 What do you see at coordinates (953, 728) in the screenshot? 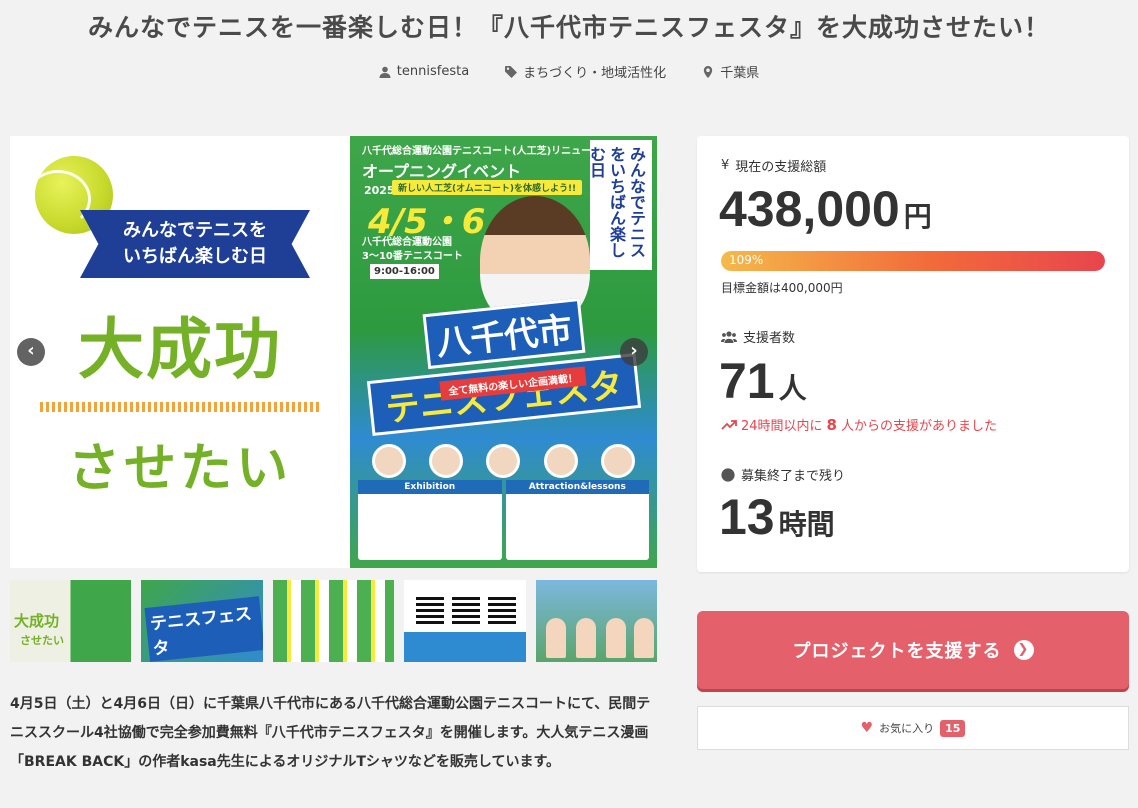
I see `favorite-count-badge: 15` at bounding box center [953, 728].